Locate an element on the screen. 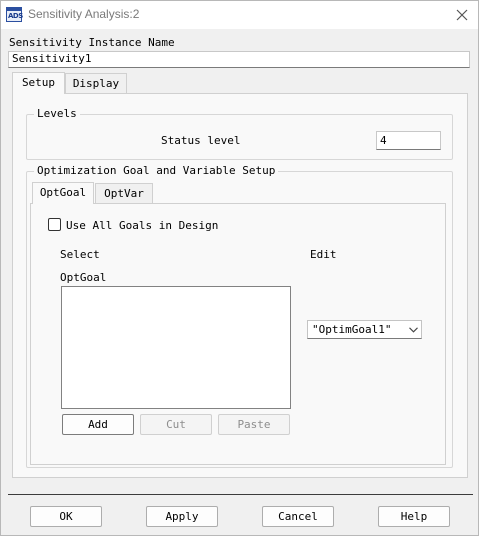  use-all-goals-checkbox is located at coordinates (54, 224).